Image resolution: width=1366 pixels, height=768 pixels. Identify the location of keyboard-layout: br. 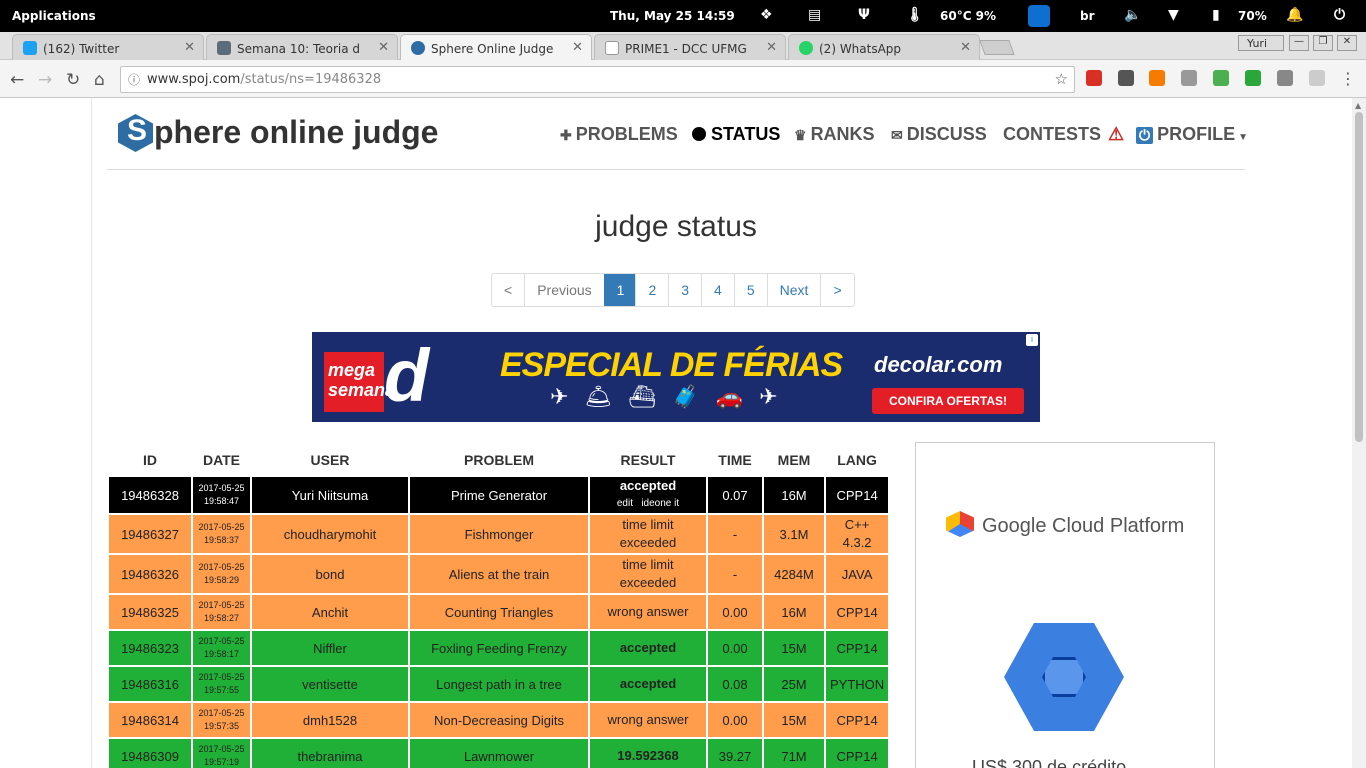
(1087, 16).